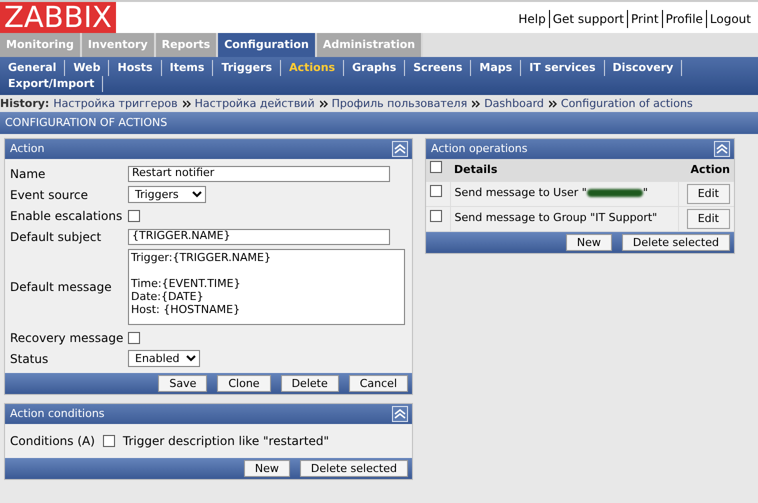 The height and width of the screenshot is (503, 758). Describe the element at coordinates (27, 148) in the screenshot. I see `panel-title: Action` at that location.